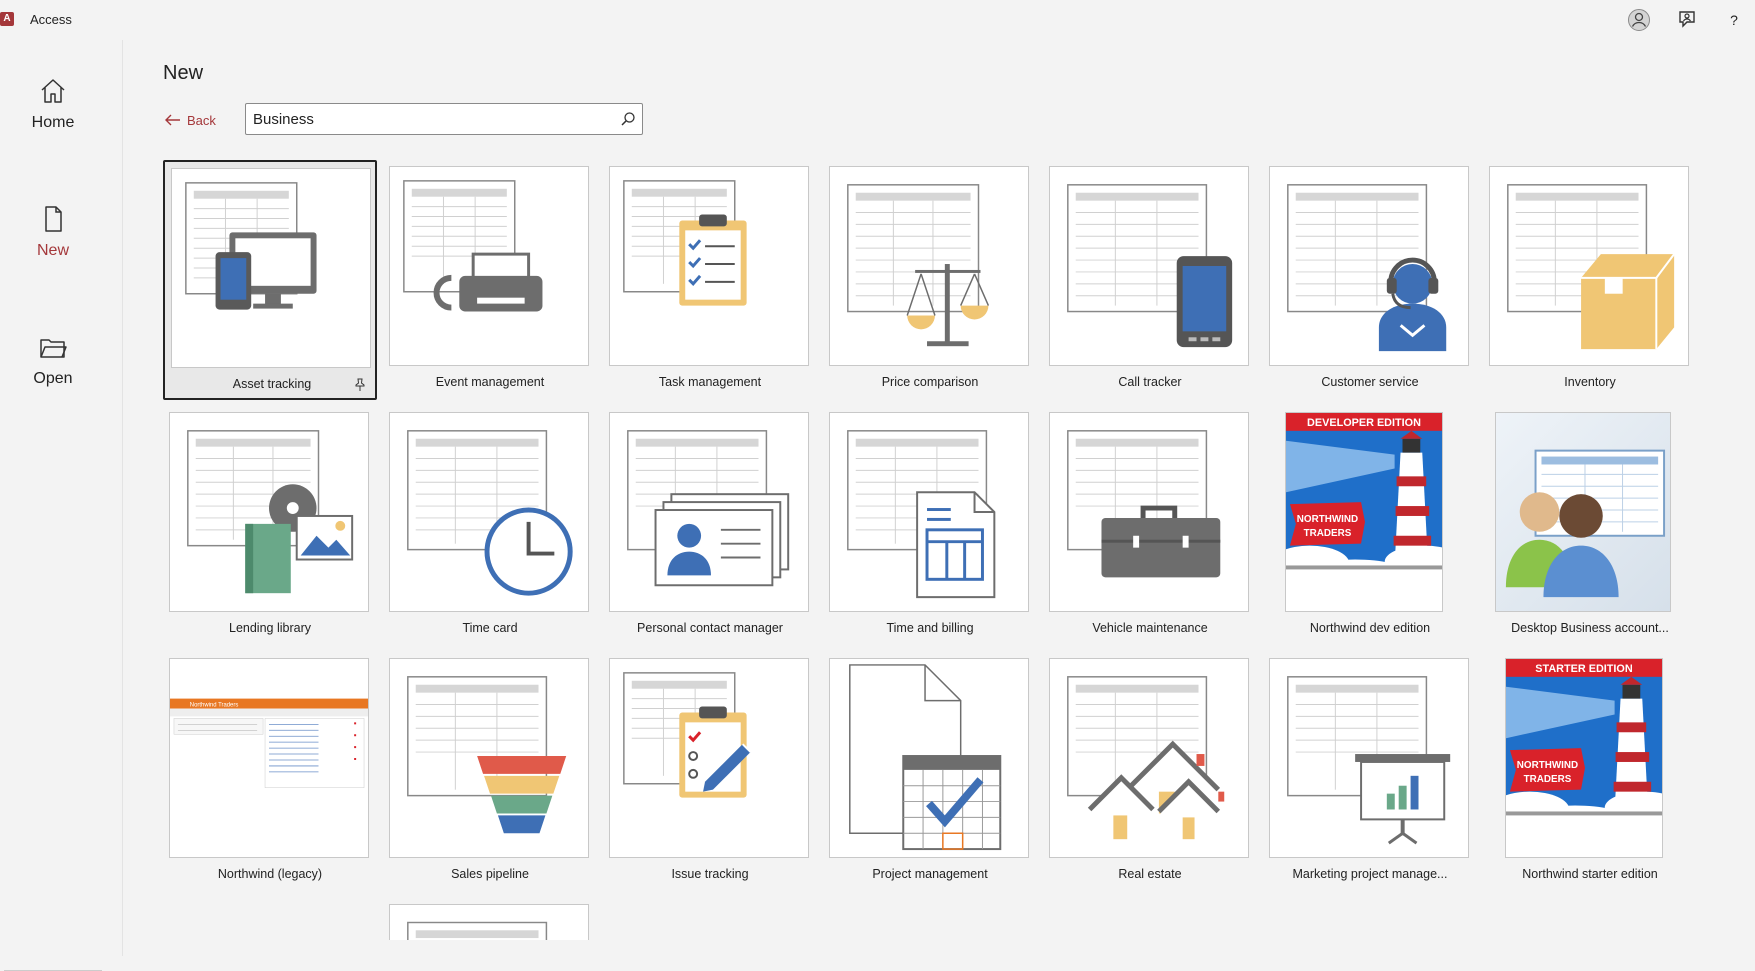 The image size is (1755, 971). Describe the element at coordinates (53, 91) in the screenshot. I see `home-icon` at that location.